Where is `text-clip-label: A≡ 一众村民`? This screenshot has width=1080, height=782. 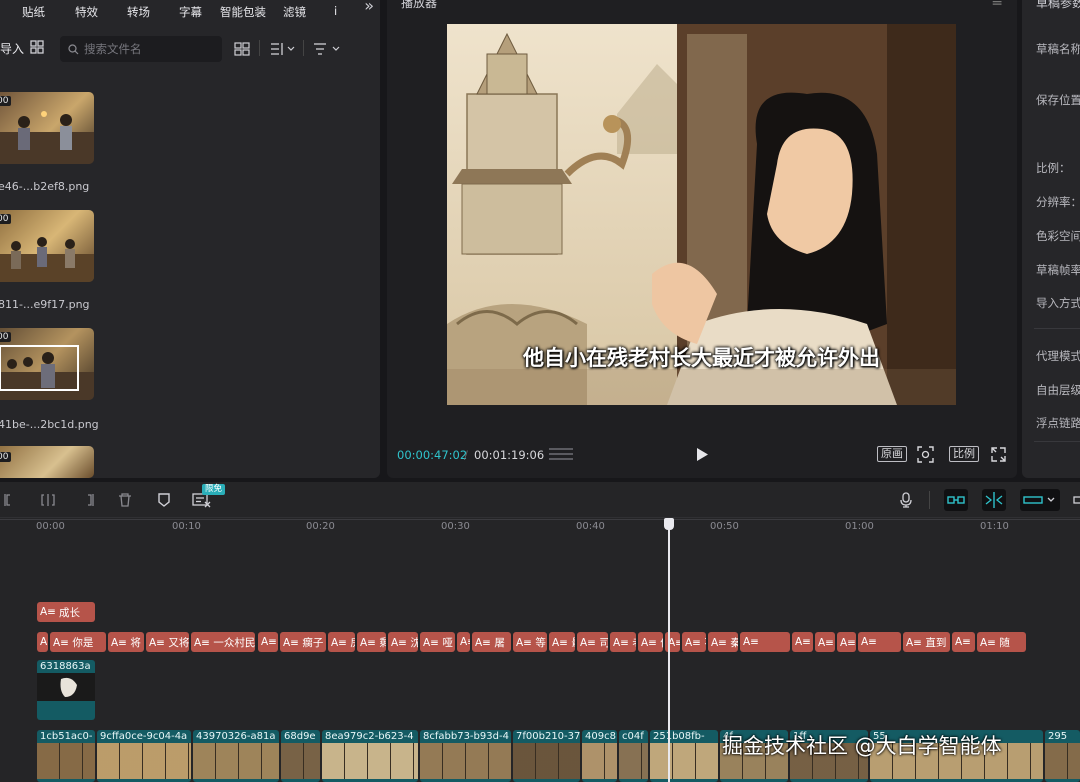 text-clip-label: A≡ 一众村民 is located at coordinates (224, 642).